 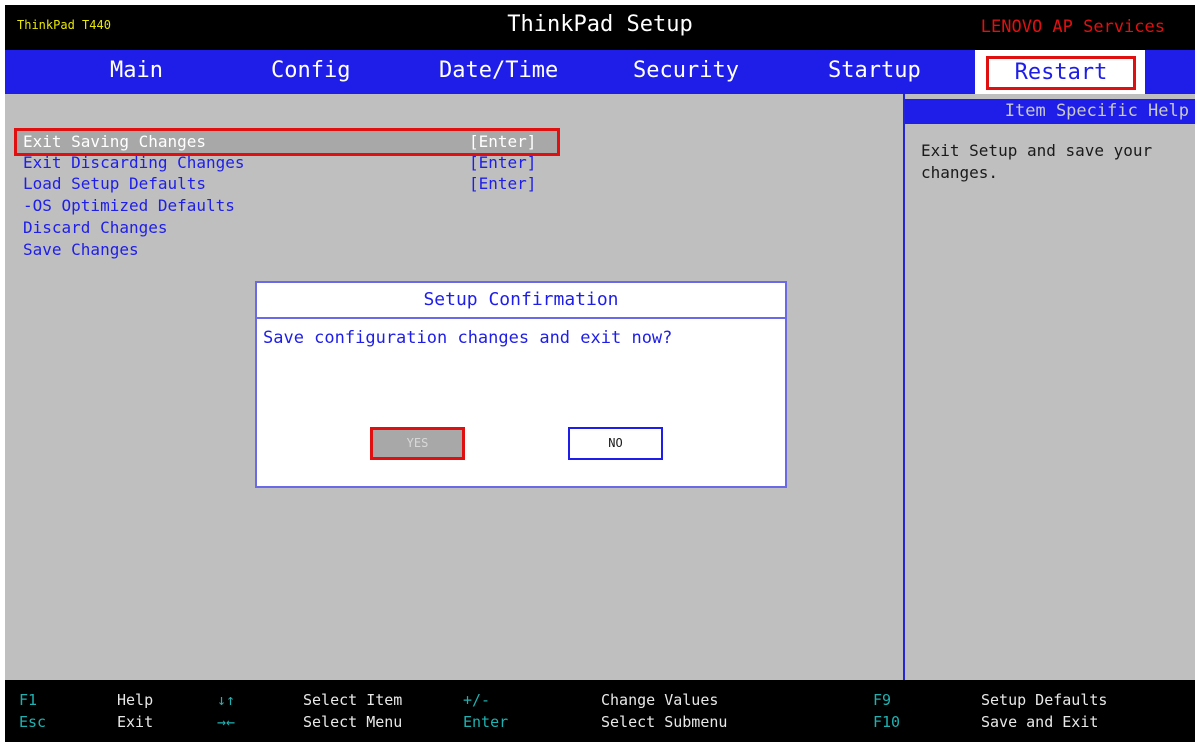 I want to click on exit-desc: Exit, so click(x=135, y=722).